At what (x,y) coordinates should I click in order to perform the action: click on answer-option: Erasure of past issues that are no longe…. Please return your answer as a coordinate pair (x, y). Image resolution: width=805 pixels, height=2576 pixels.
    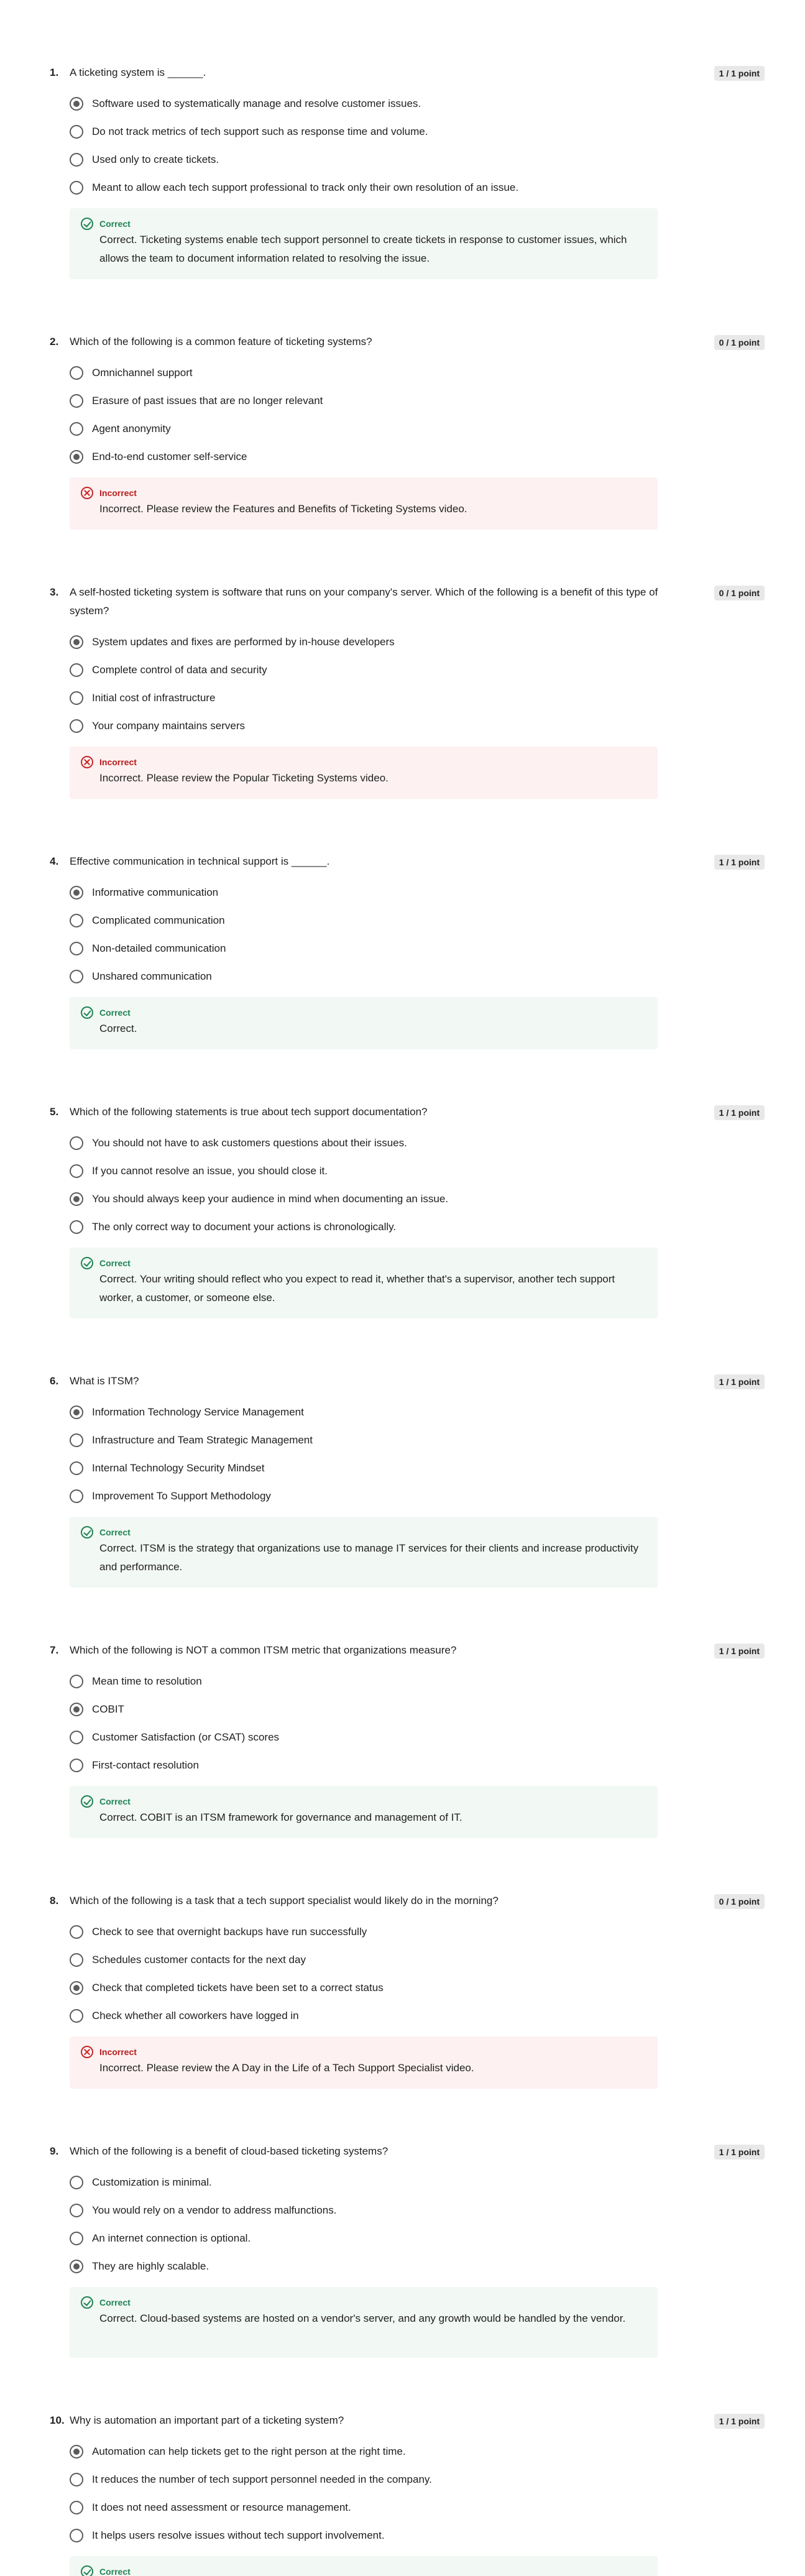
    Looking at the image, I should click on (368, 401).